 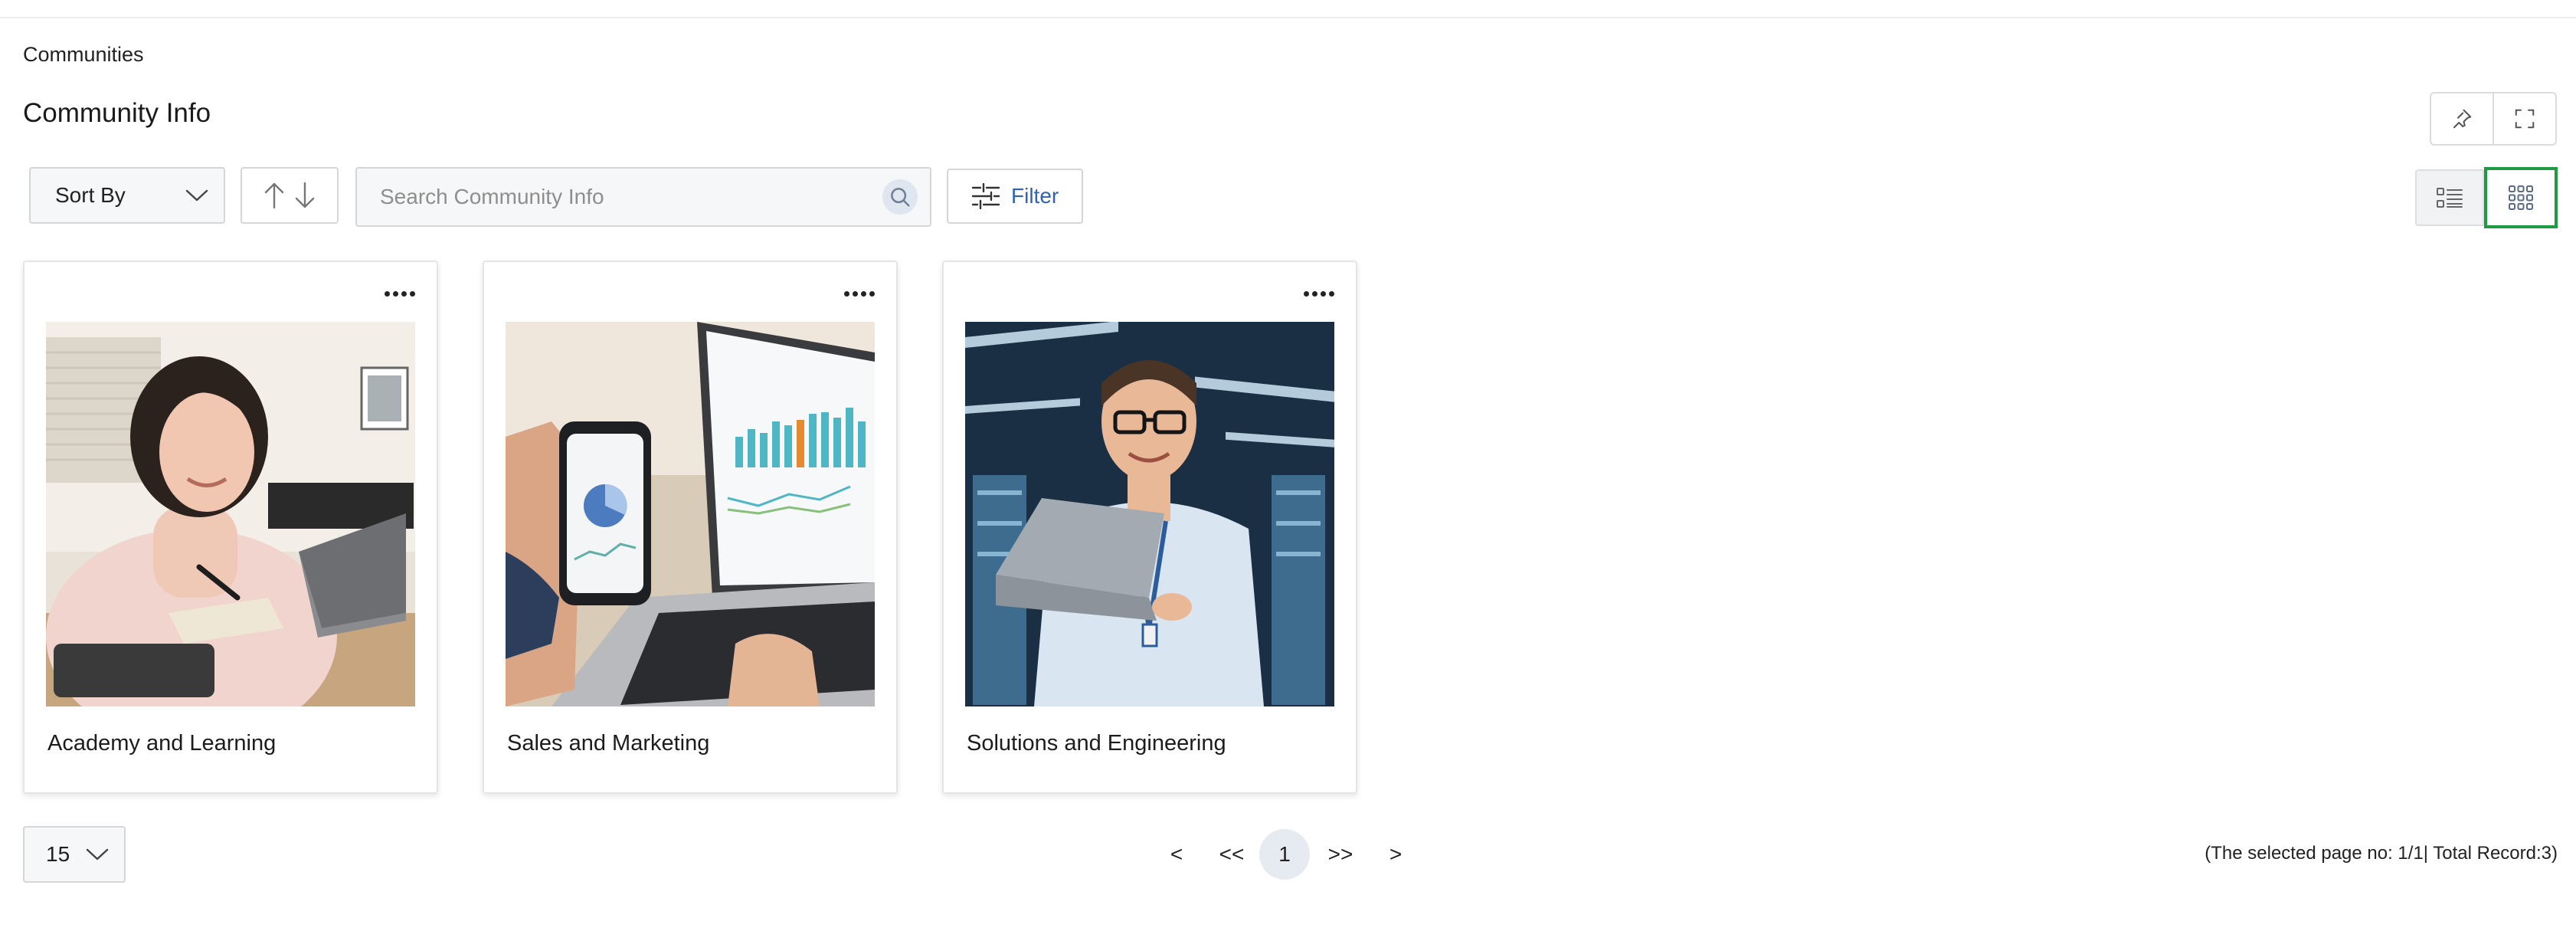 I want to click on last-page-button: >>, so click(x=1340, y=855).